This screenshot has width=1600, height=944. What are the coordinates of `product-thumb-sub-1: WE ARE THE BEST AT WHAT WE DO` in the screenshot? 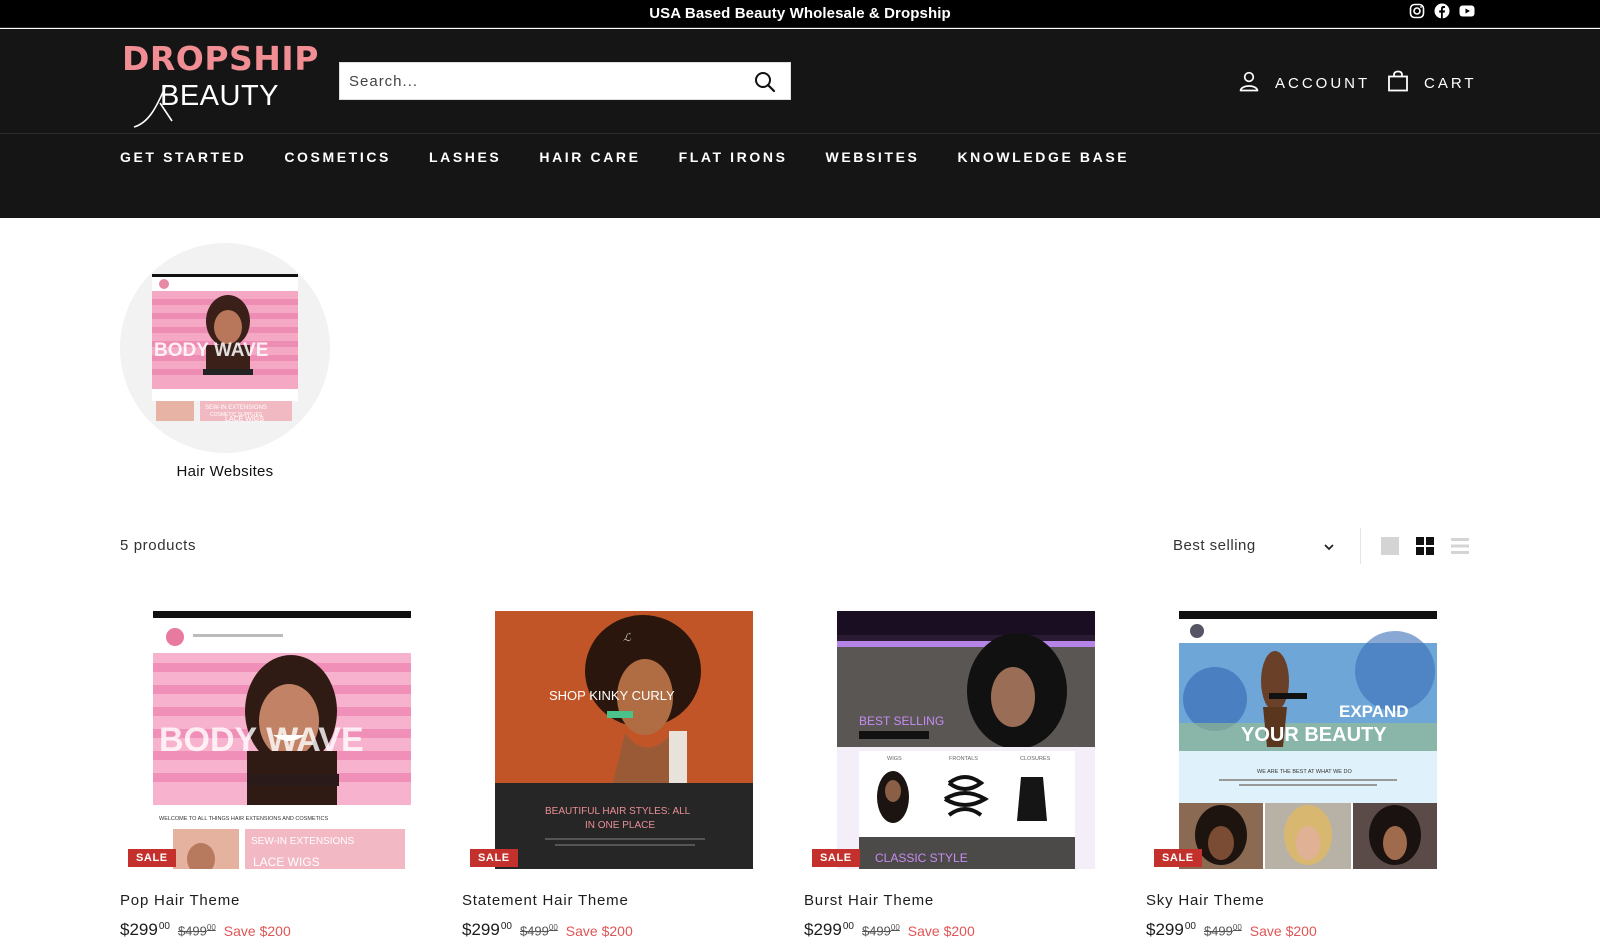 It's located at (1304, 772).